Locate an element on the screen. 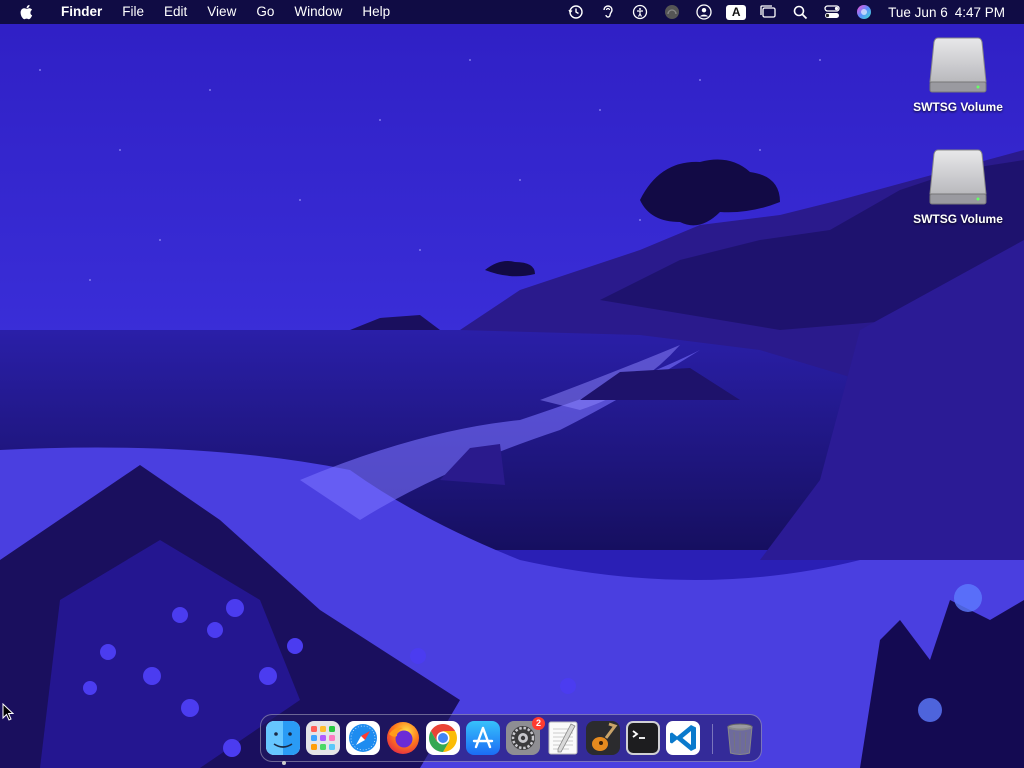 The image size is (1024, 768). safari-icon is located at coordinates (363, 738).